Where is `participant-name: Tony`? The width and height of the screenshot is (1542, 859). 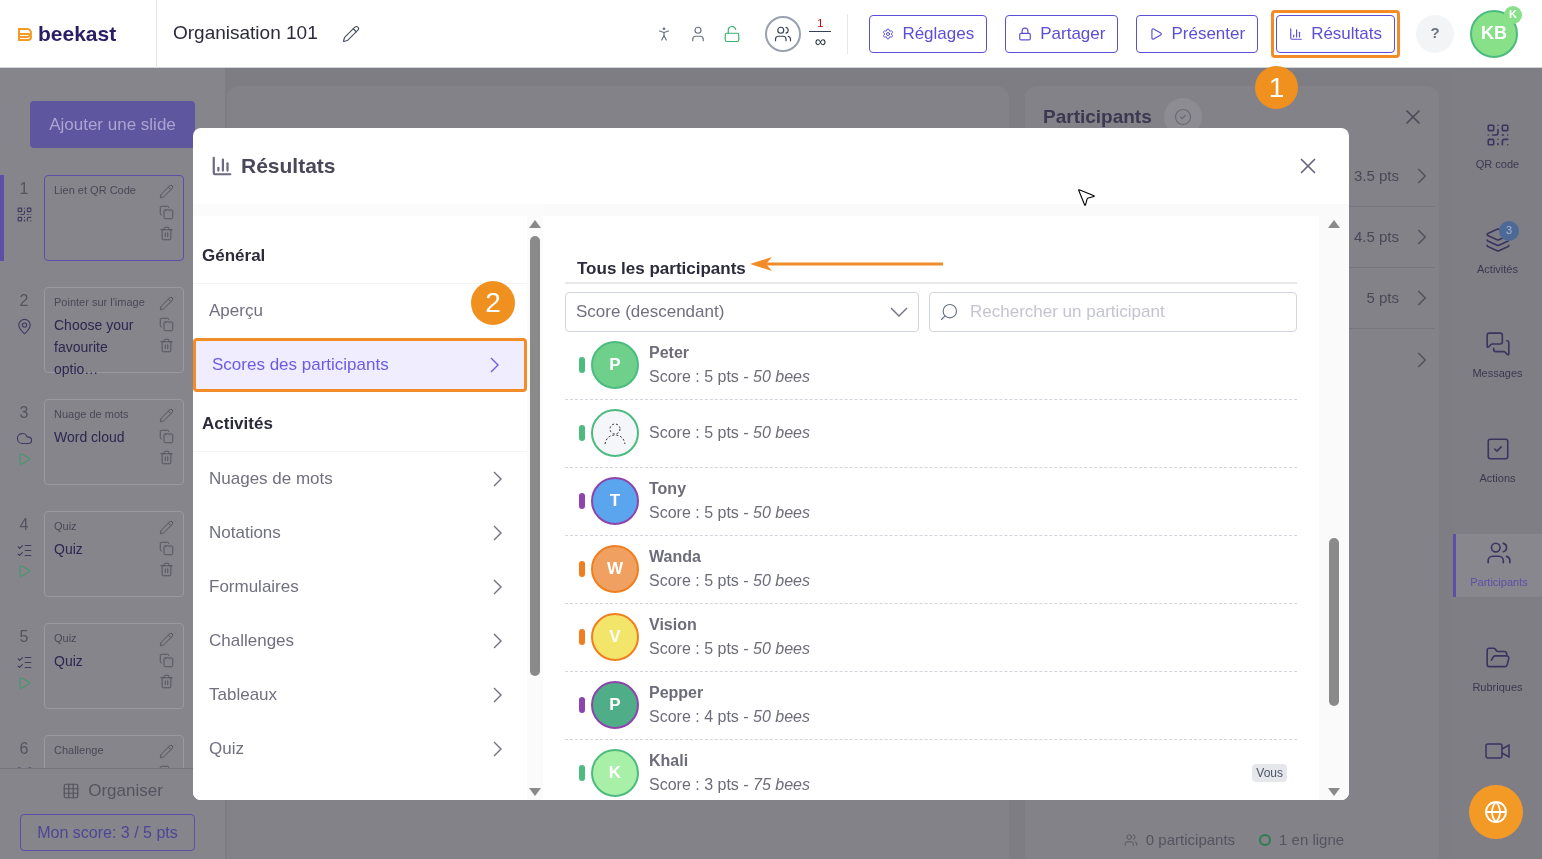 participant-name: Tony is located at coordinates (668, 489).